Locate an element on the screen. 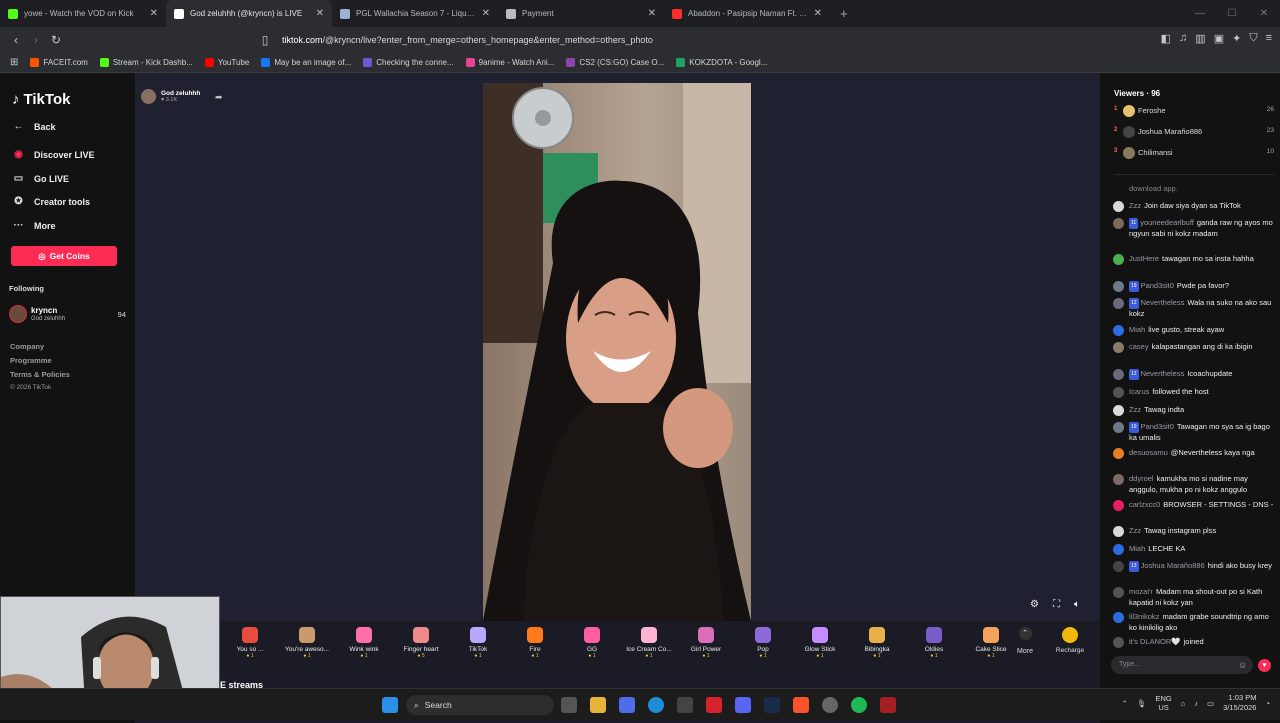 The height and width of the screenshot is (723, 1280). chat-username: lil3nikokz is located at coordinates (1144, 616).